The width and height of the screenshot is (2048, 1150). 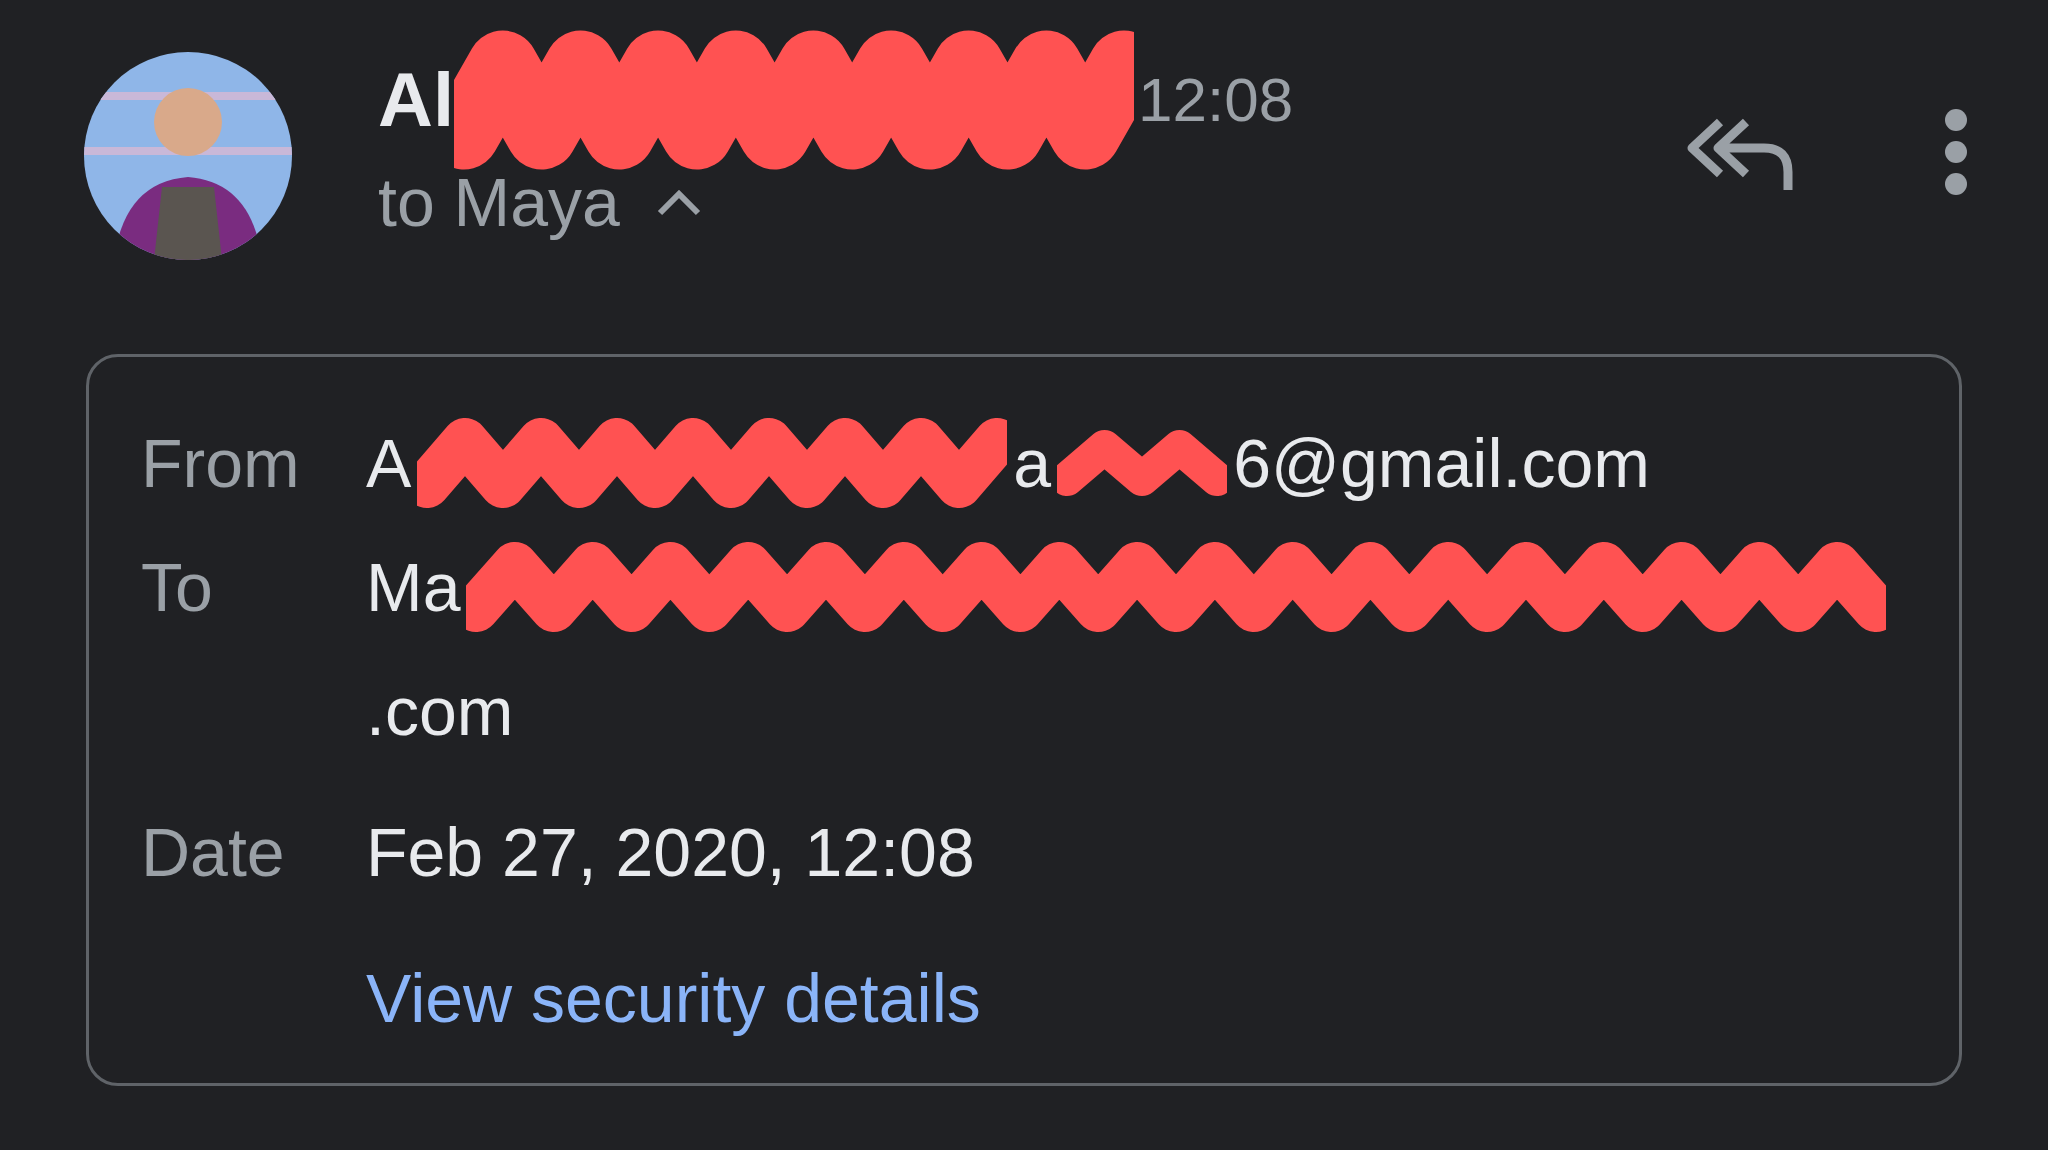 I want to click on field-value: A, so click(x=389, y=463).